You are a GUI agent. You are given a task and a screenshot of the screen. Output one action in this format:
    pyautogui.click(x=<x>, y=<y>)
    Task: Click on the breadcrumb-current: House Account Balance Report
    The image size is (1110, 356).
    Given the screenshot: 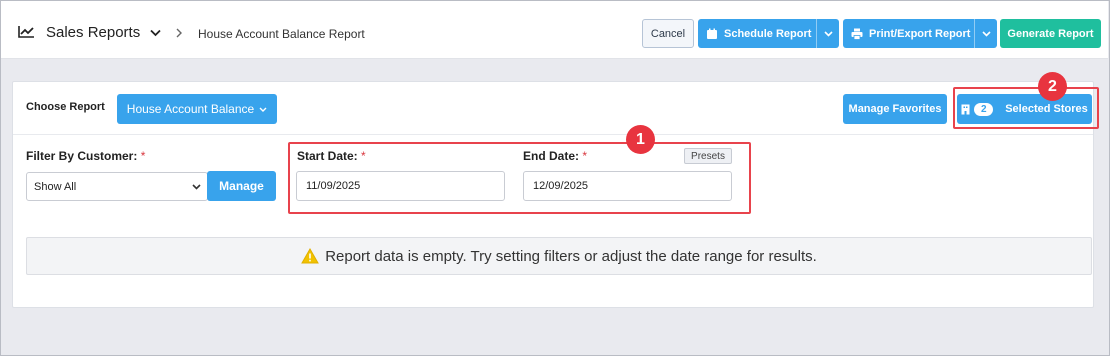 What is the action you would take?
    pyautogui.click(x=281, y=34)
    